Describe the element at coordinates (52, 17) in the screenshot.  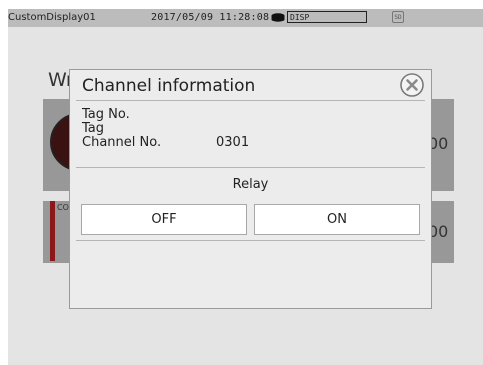
I see `display-name: CustomDisplay01` at that location.